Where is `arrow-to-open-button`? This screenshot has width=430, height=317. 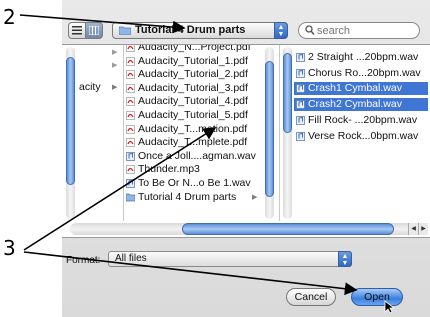 arrow-to-open-button is located at coordinates (190, 273).